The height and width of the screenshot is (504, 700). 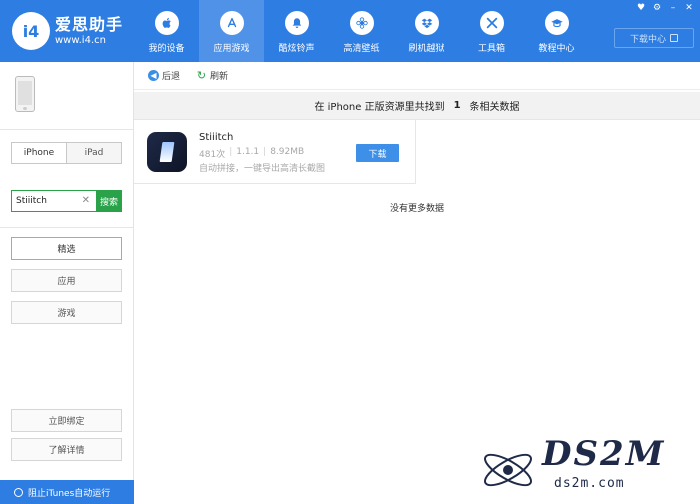 I want to click on ds2m-watermark: DS2M ds2m.com, so click(x=585, y=468).